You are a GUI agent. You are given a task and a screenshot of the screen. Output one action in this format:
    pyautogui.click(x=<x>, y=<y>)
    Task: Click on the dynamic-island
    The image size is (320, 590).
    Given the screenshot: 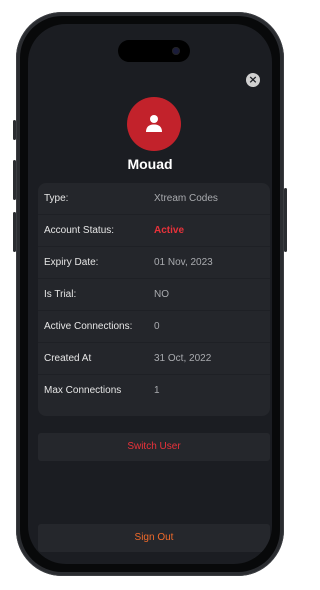 What is the action you would take?
    pyautogui.click(x=154, y=51)
    